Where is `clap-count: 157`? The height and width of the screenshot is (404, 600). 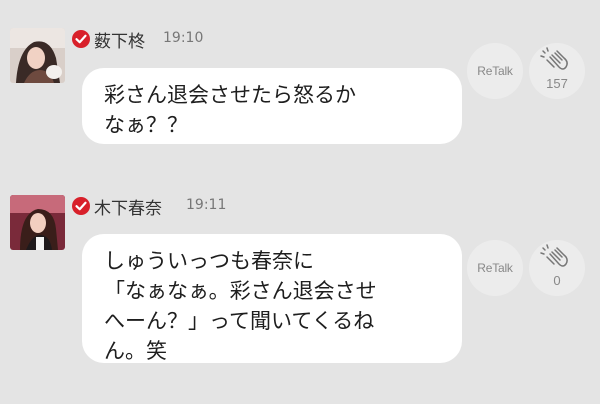 clap-count: 157 is located at coordinates (557, 83).